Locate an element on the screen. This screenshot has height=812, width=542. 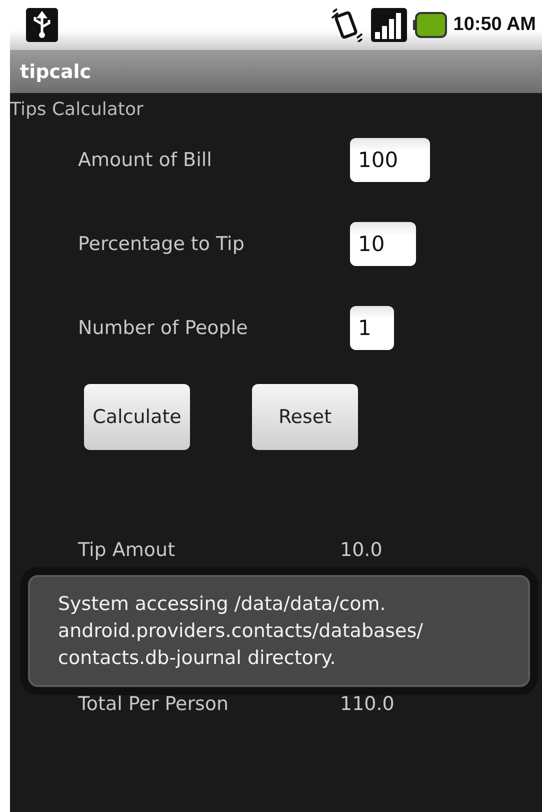
phone-vibrate-icon is located at coordinates (347, 25).